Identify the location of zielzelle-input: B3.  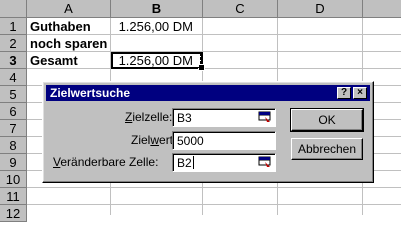
(224, 117).